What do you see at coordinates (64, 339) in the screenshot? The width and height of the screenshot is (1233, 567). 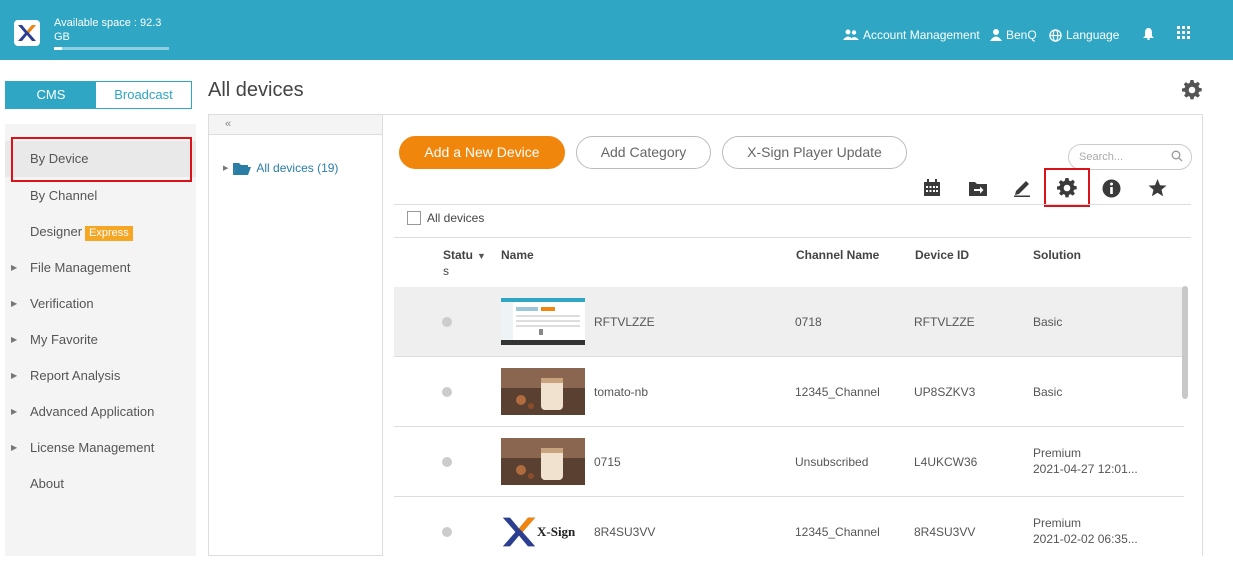 I see `sidebar-item-label: My Favorite` at bounding box center [64, 339].